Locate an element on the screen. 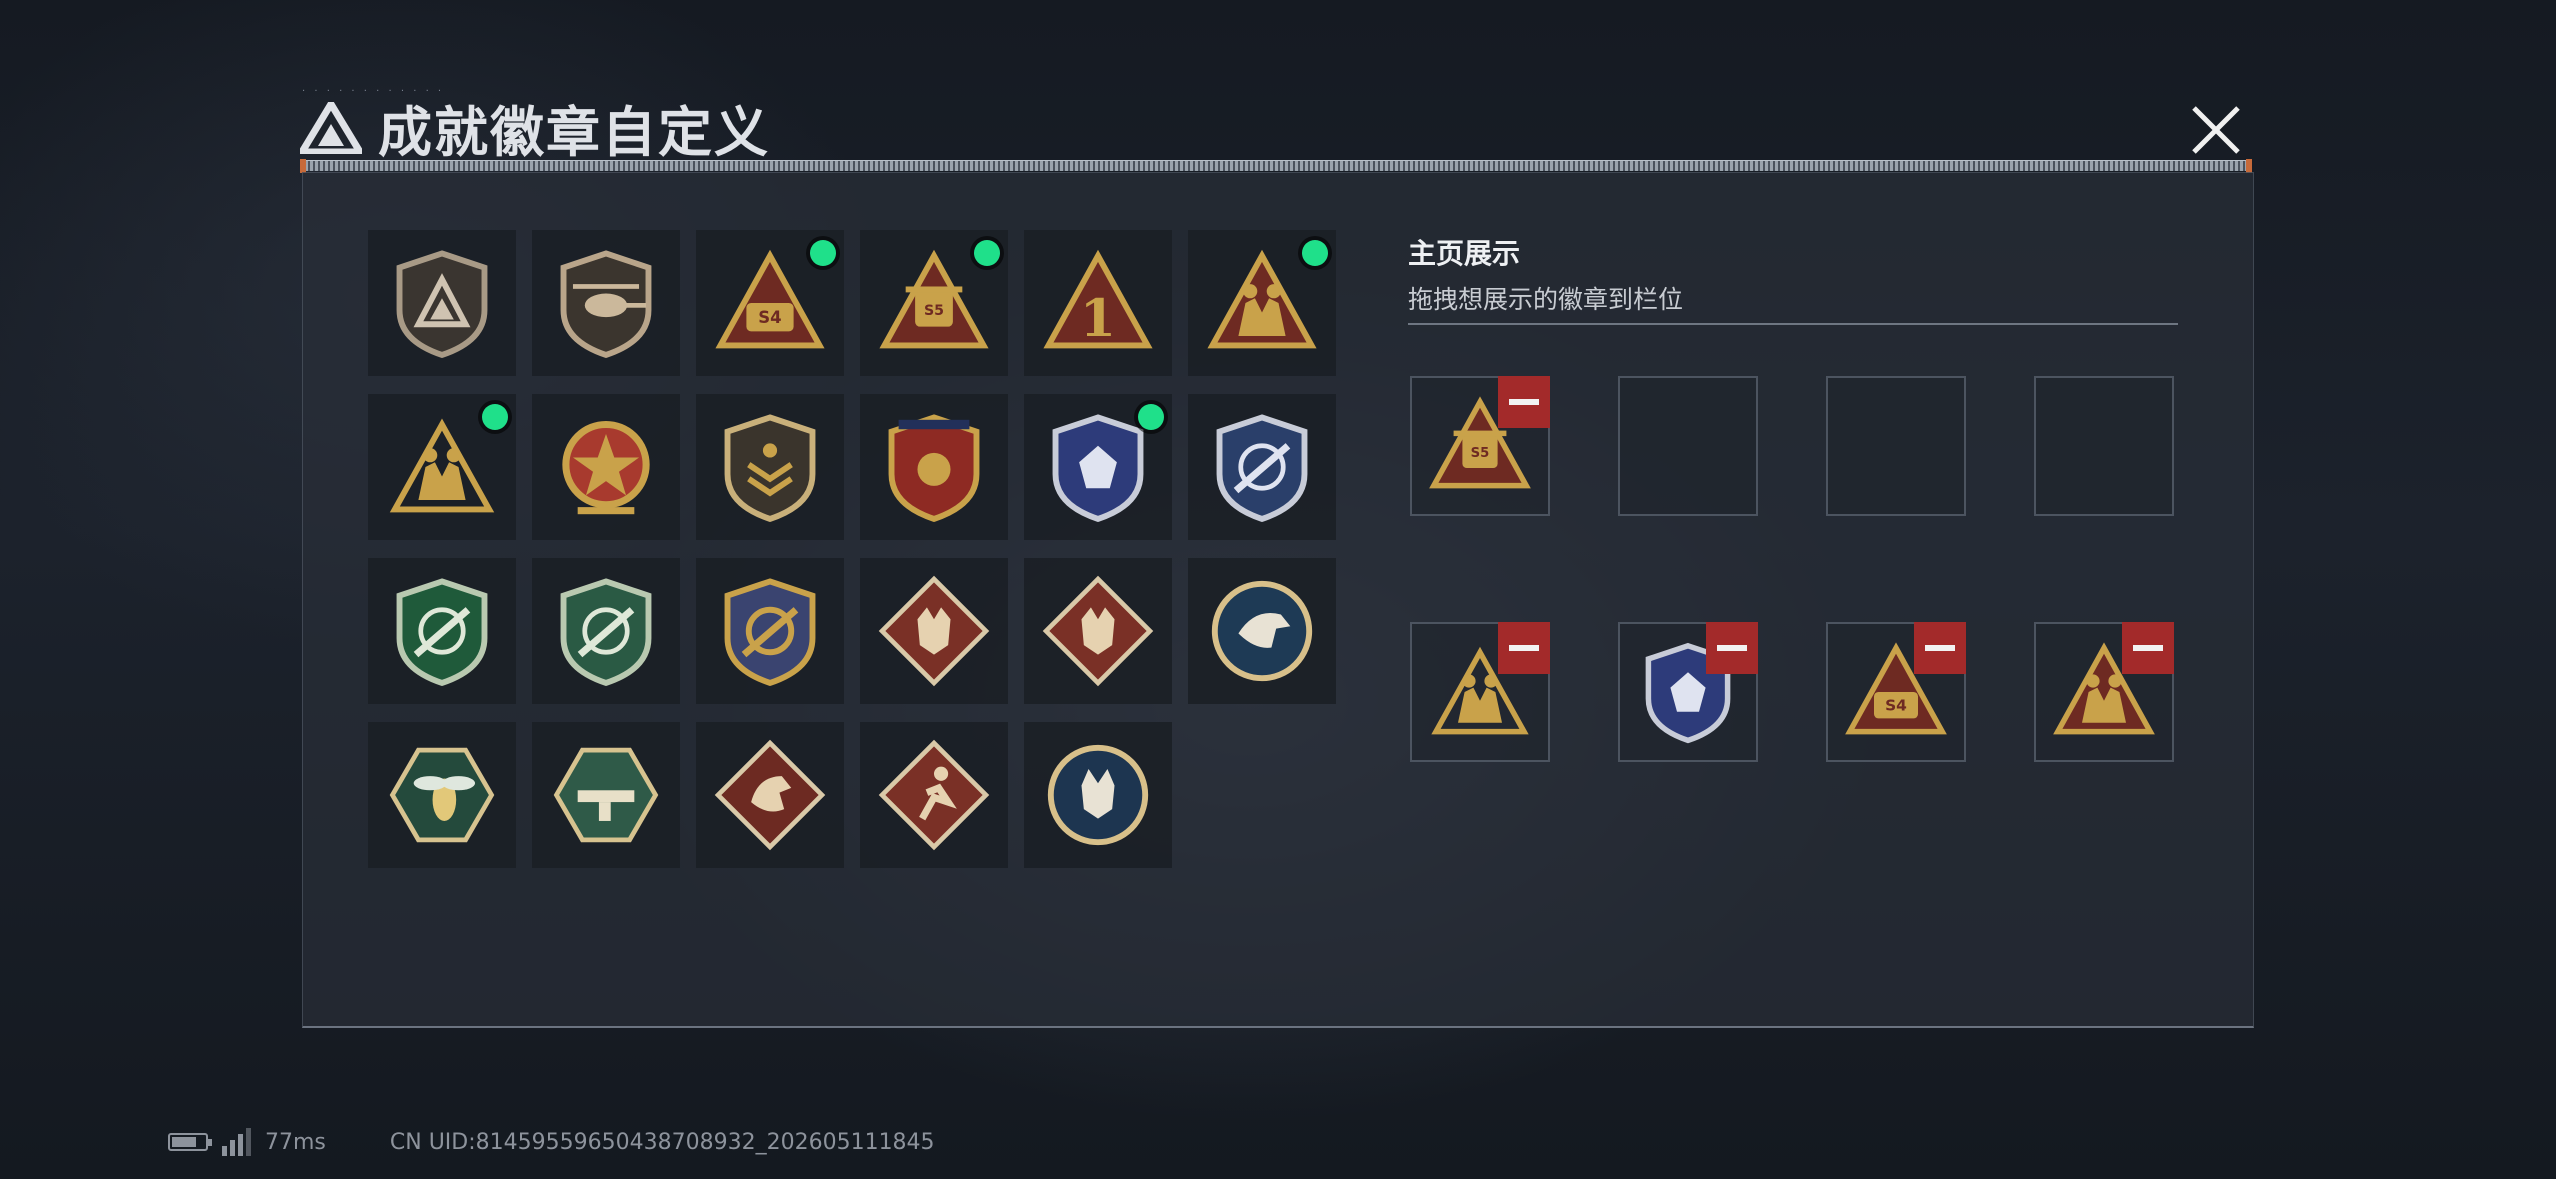 The width and height of the screenshot is (2556, 1179). badge-tile: S5 is located at coordinates (934, 303).